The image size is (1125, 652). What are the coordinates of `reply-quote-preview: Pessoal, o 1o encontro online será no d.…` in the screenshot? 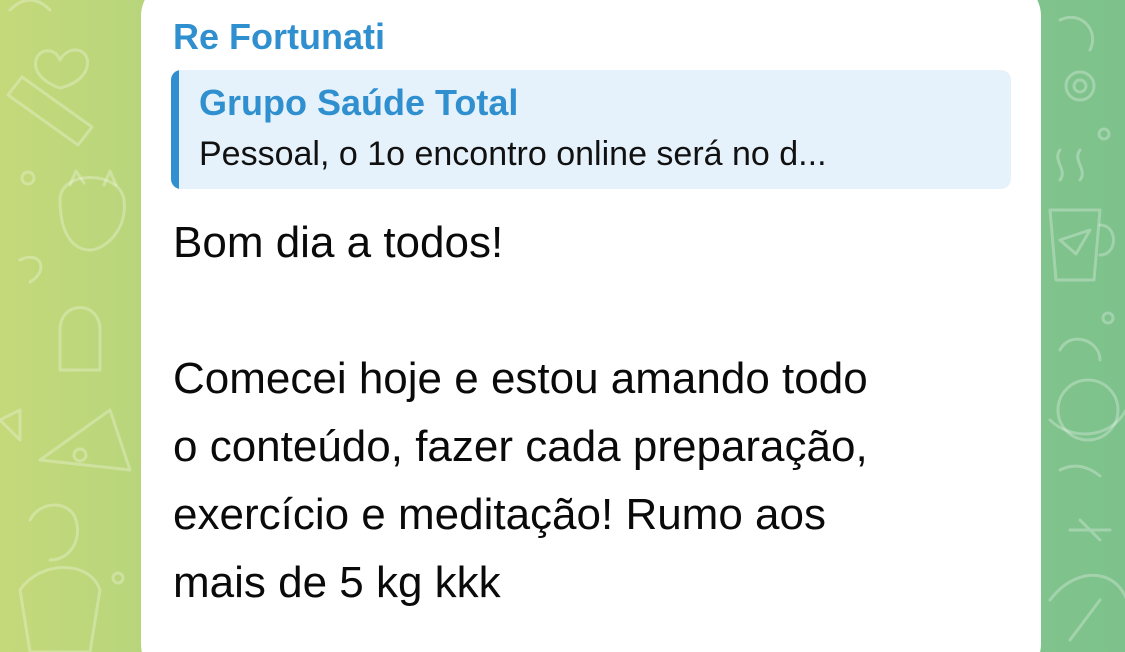 It's located at (513, 154).